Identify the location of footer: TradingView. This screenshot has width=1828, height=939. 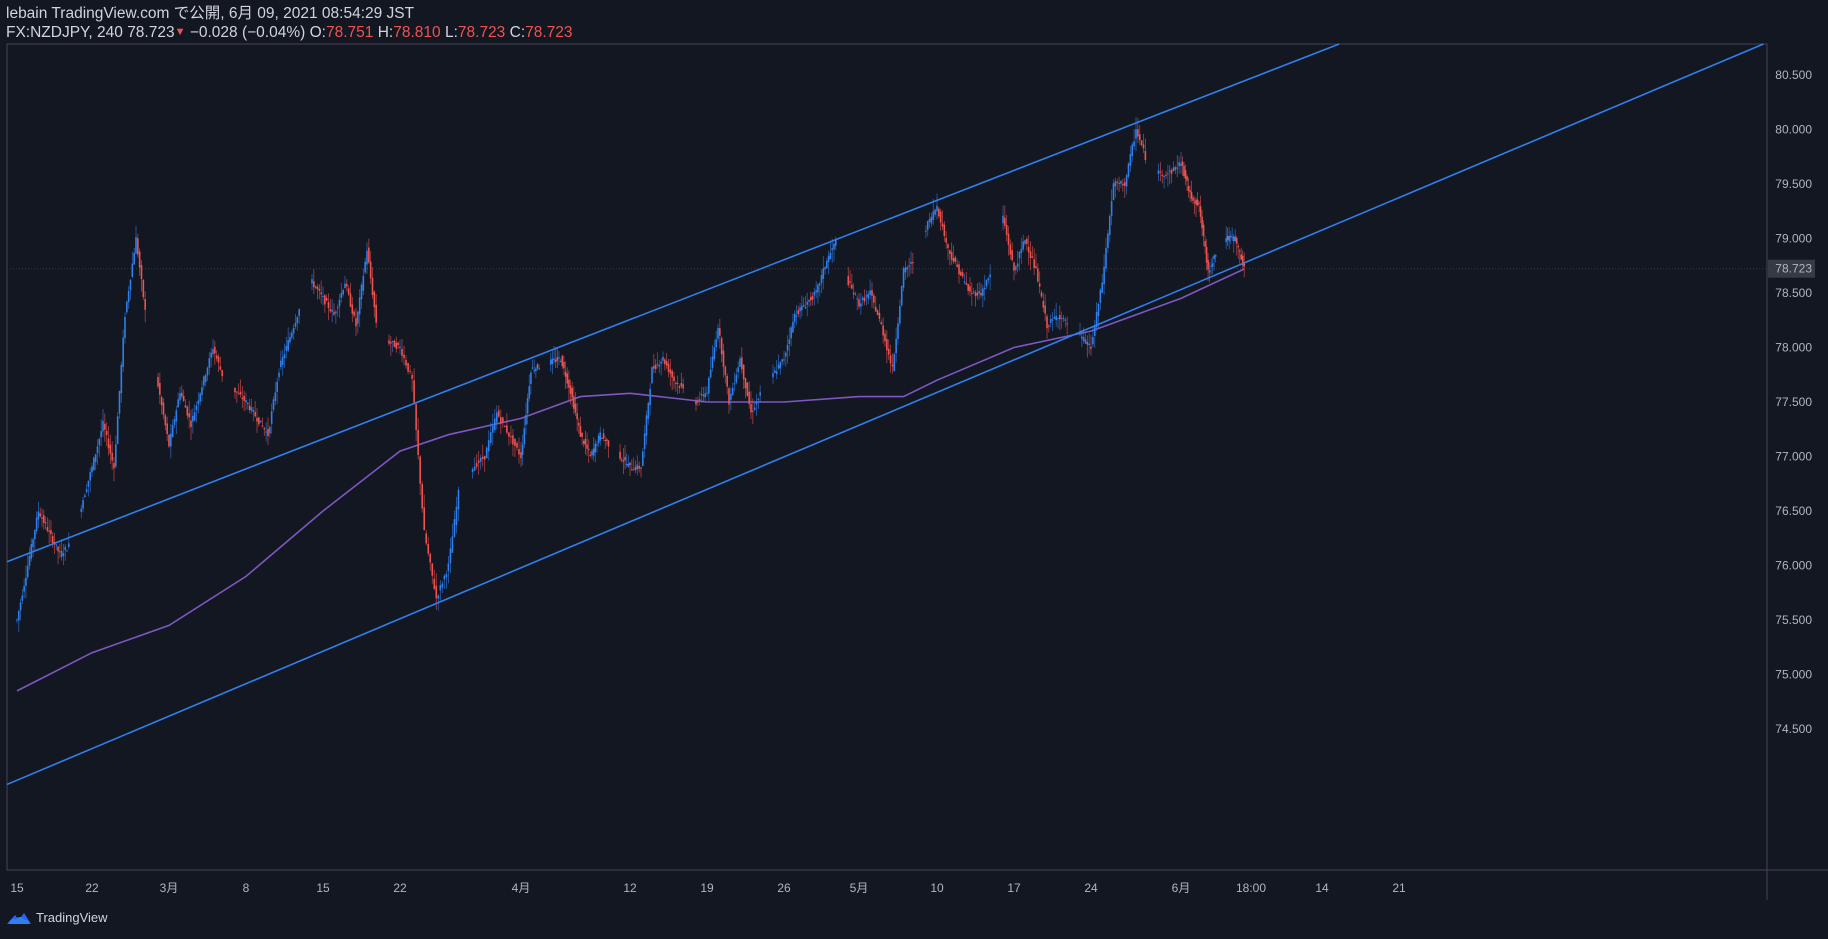
(57, 917).